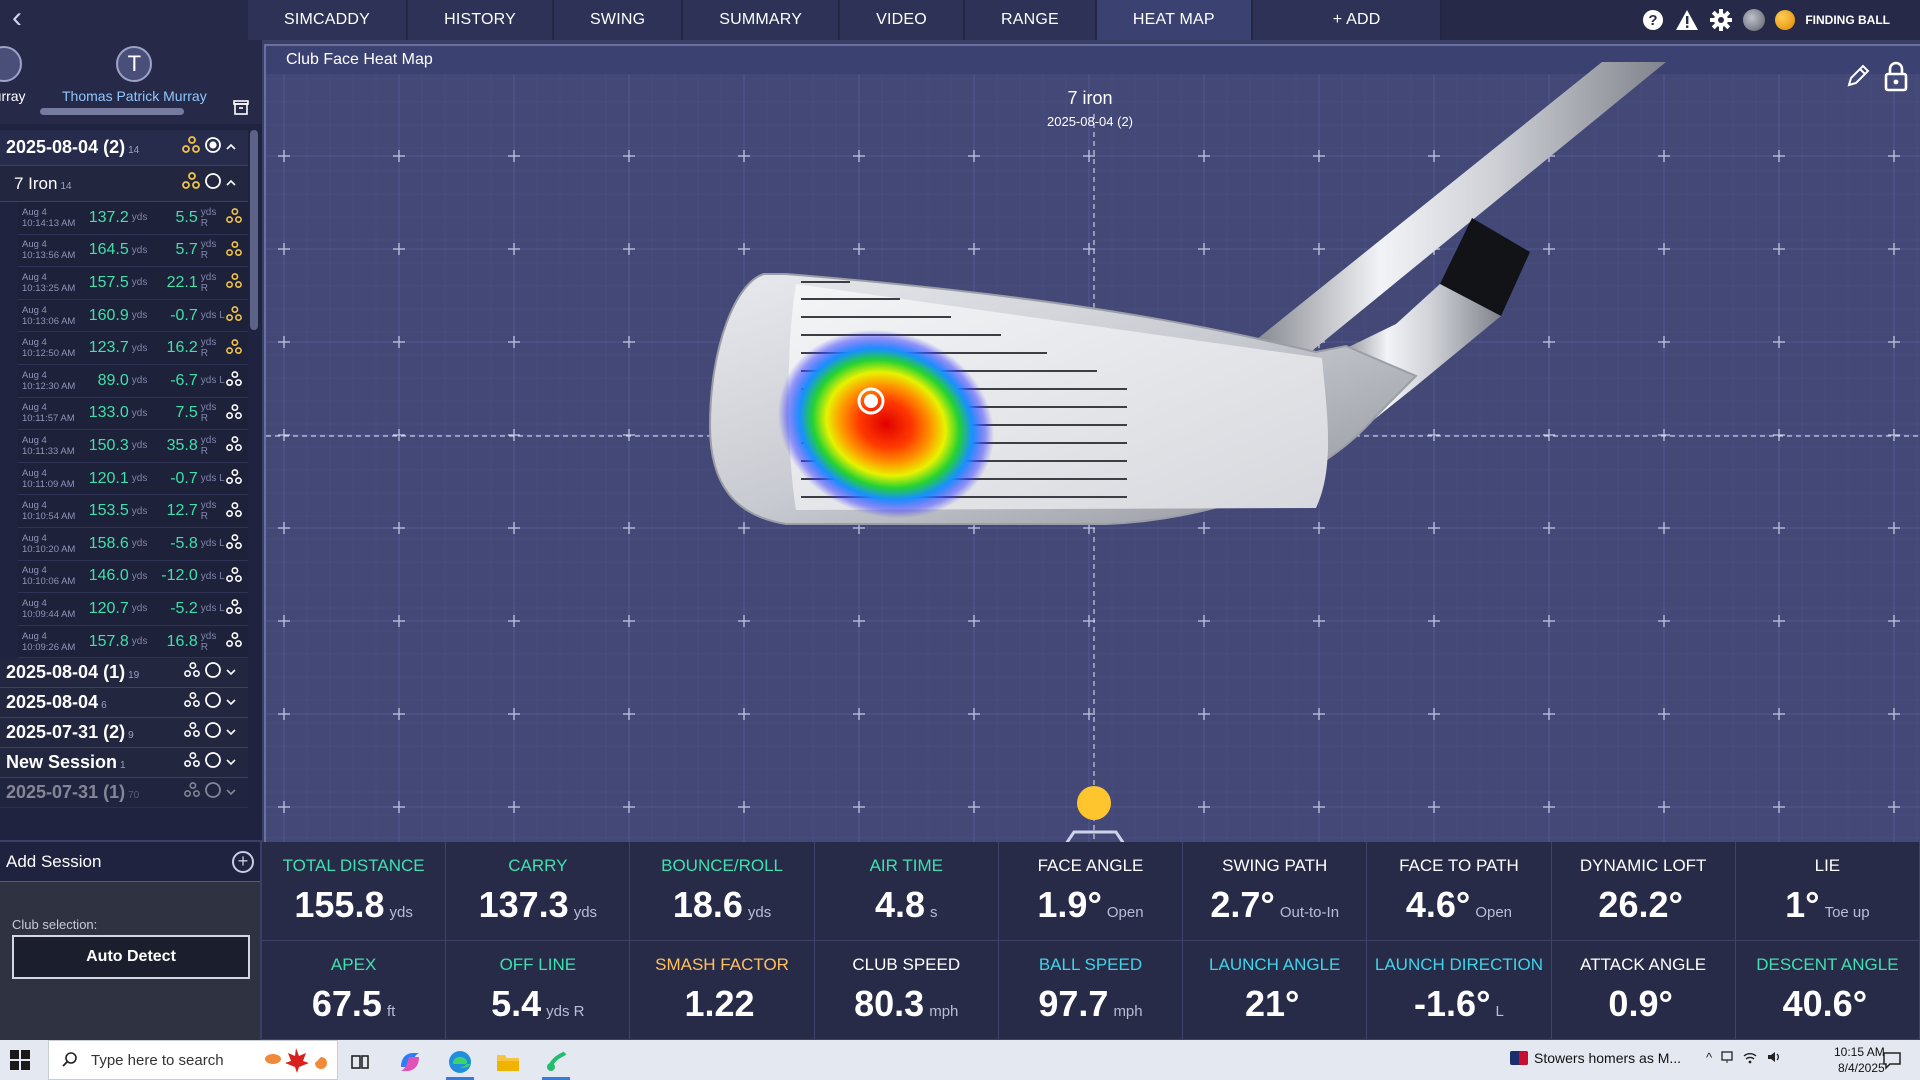 The height and width of the screenshot is (1080, 1920). I want to click on shot-row: Aug 4 10:09:44 AM 120.7 yds -5.2 yds L, so click(133, 609).